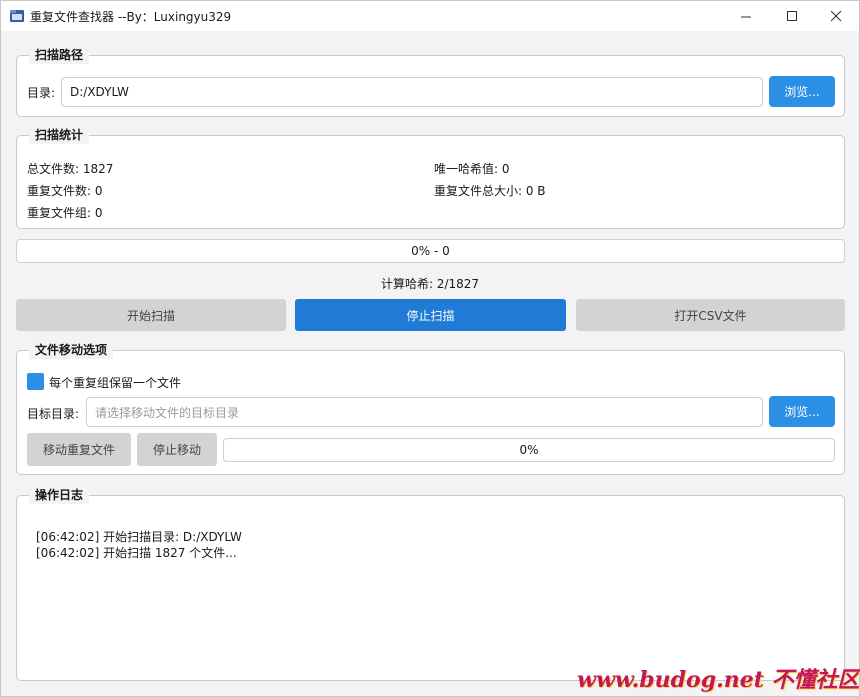  I want to click on total-files-stat: 总文件数: 1827, so click(70, 169).